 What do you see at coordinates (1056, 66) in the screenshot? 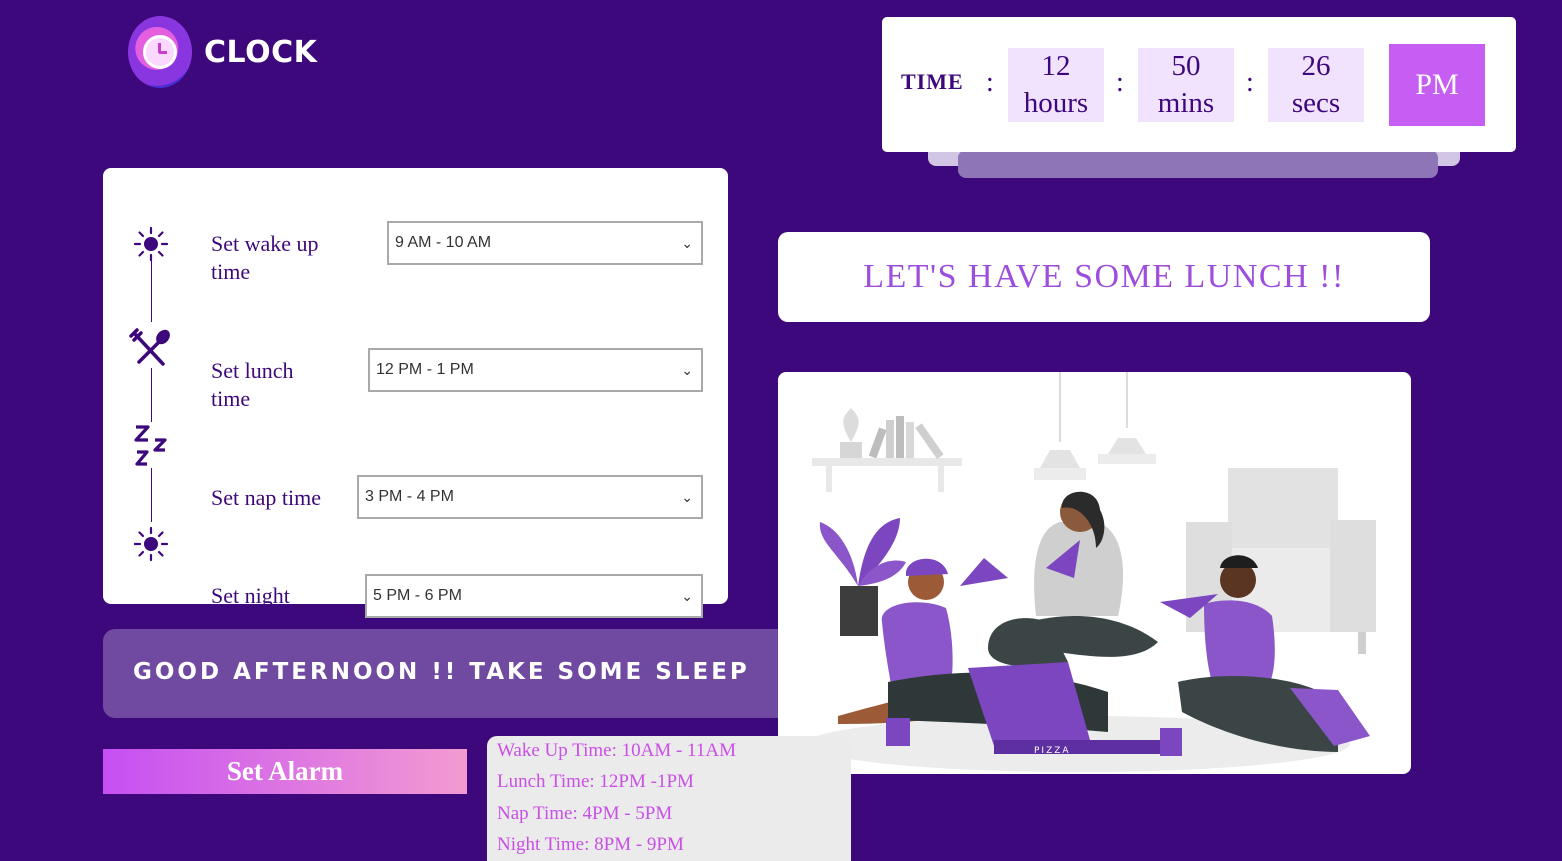
I see `hours-value: 12` at bounding box center [1056, 66].